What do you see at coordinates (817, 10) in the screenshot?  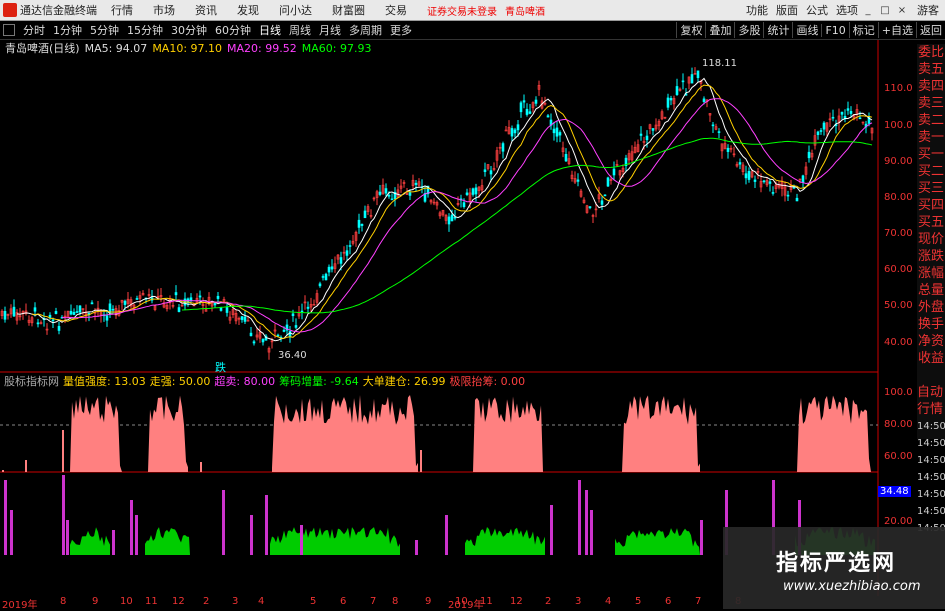 I see `menu-item: 公式` at bounding box center [817, 10].